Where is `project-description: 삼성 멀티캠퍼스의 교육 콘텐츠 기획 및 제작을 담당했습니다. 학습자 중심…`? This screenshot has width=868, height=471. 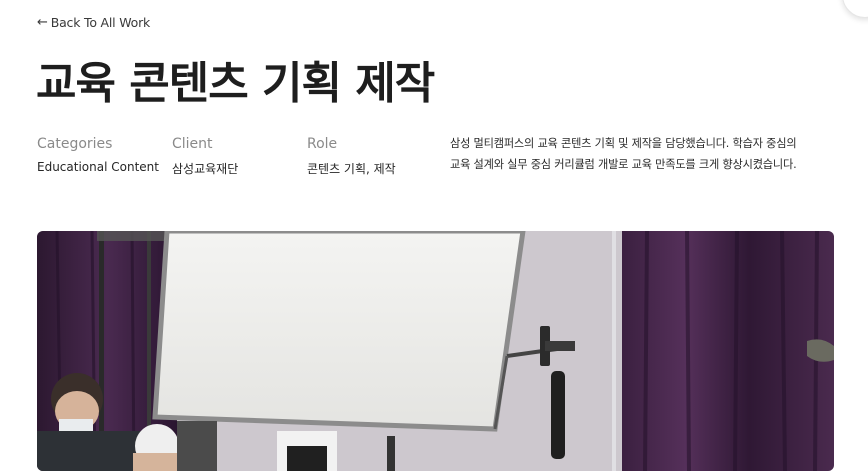
project-description: 삼성 멀티캠퍼스의 교육 콘텐츠 기획 및 제작을 담당했습니다. 학습자 중심… is located at coordinates (645, 154).